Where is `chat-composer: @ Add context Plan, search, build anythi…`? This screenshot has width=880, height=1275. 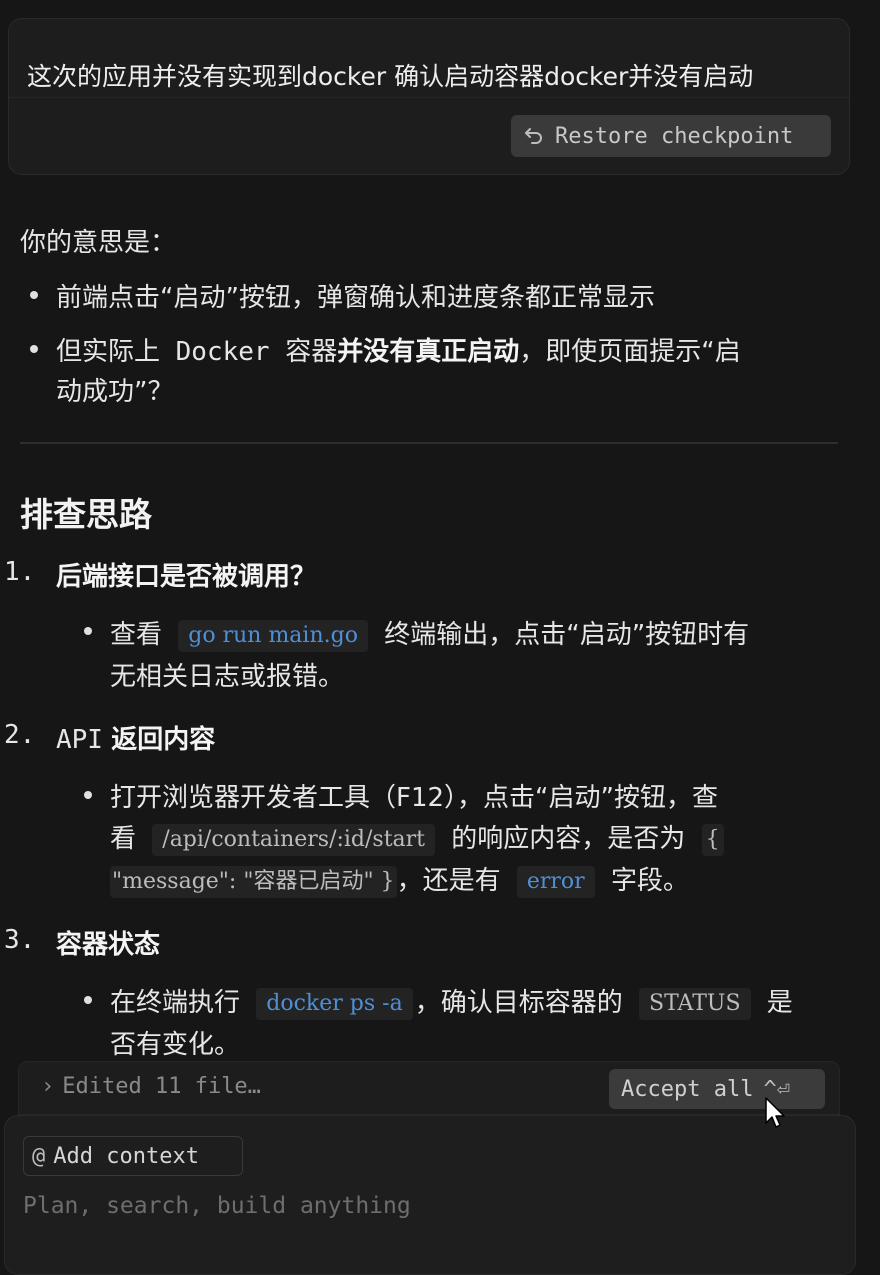
chat-composer: @ Add context Plan, search, build anythi… is located at coordinates (430, 1195).